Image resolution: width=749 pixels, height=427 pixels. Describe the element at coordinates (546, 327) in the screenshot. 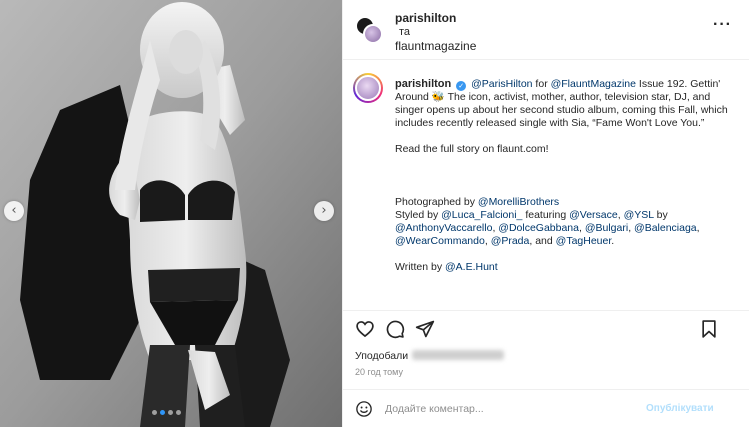

I see `action-bar` at that location.